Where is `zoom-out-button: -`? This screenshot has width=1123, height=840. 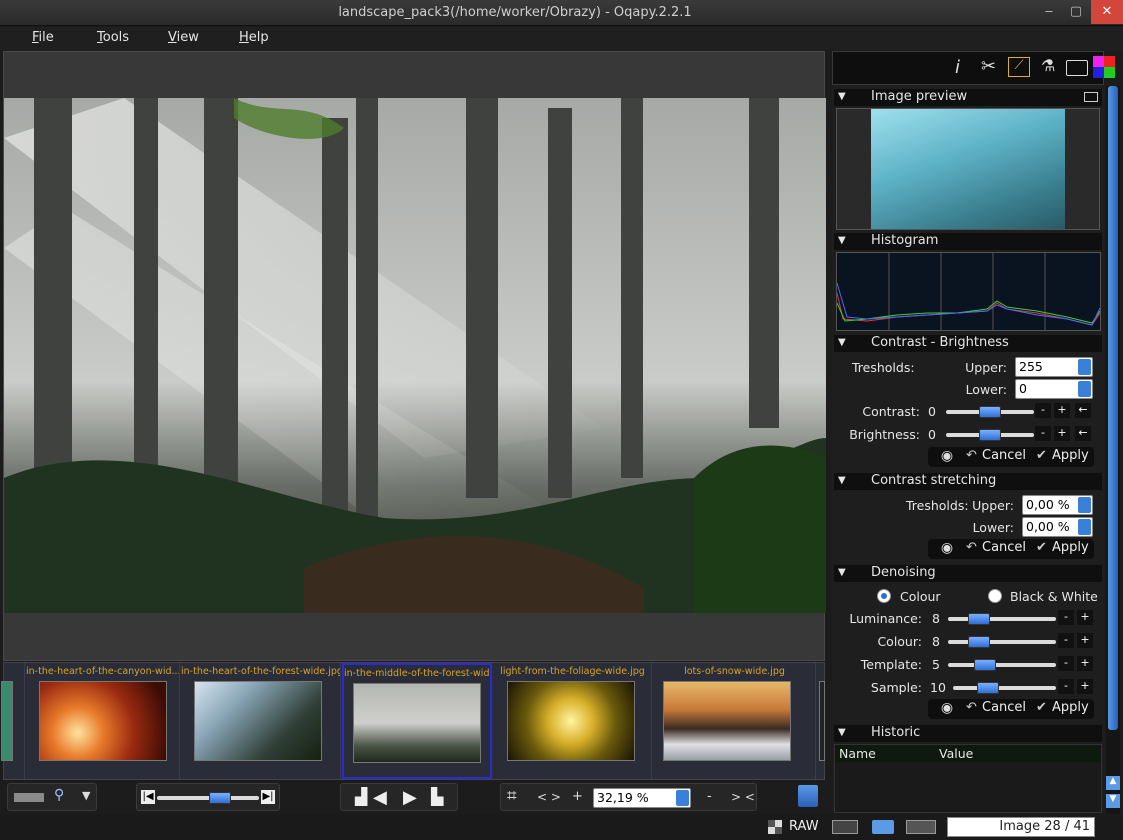
zoom-out-button: - is located at coordinates (709, 796).